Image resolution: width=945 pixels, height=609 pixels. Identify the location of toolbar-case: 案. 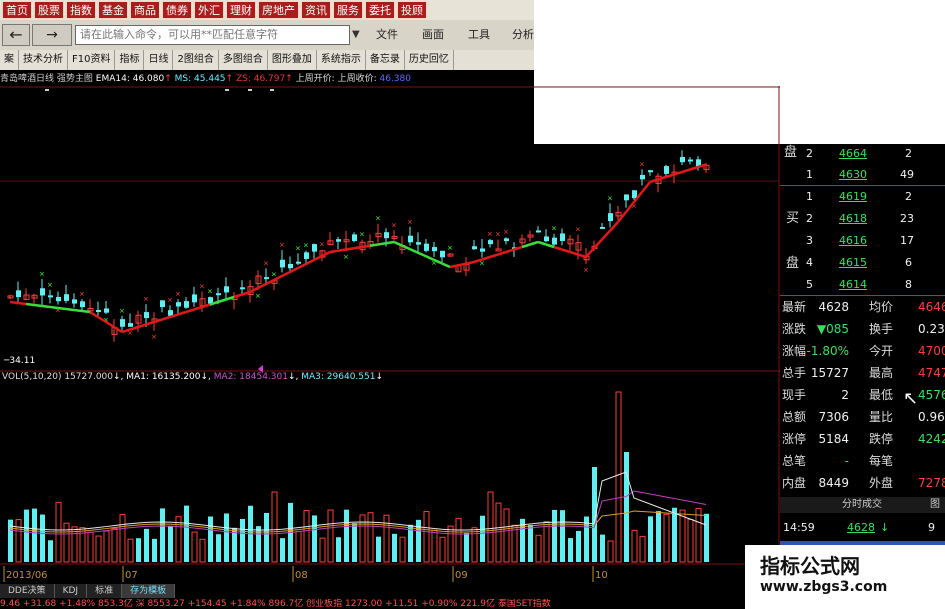
(9, 60).